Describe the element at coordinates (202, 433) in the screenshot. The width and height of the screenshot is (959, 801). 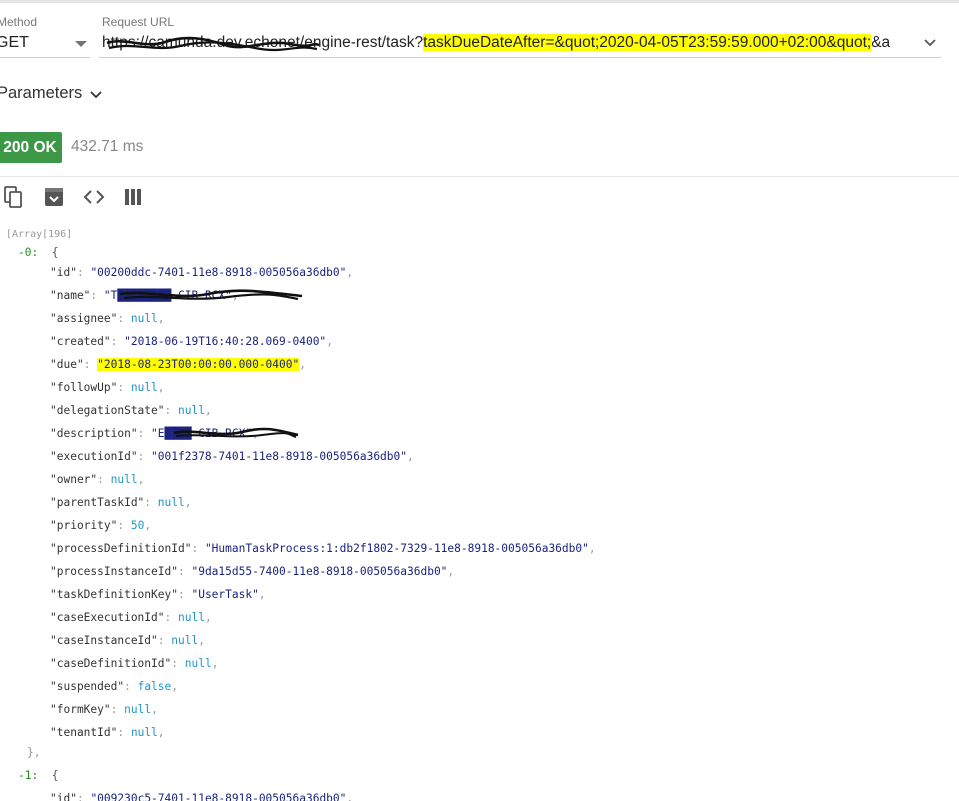
I see `json-value: "E████ CIB RCX"` at that location.